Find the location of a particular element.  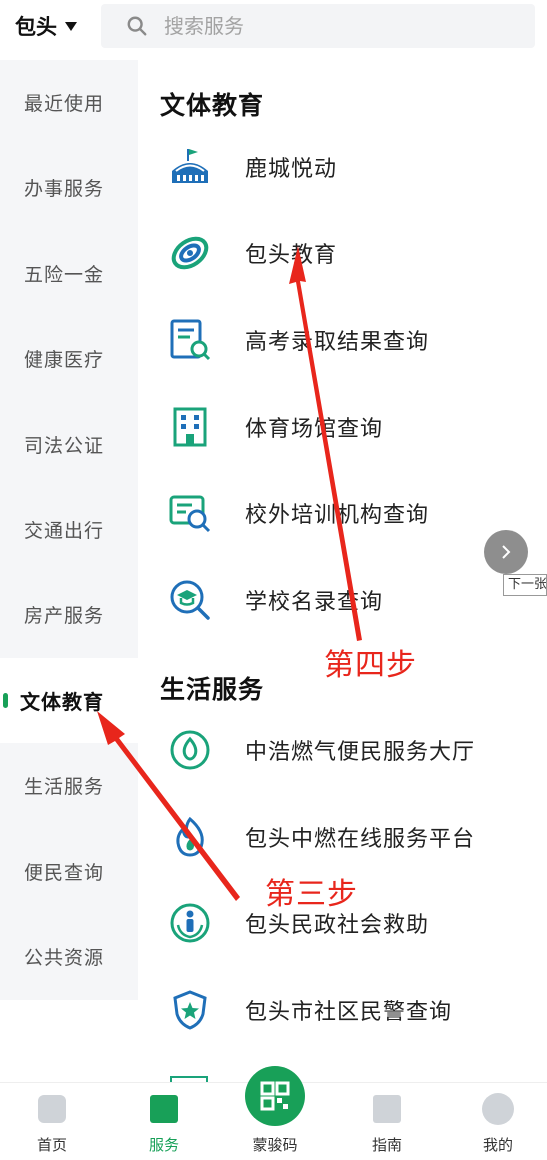

header: 包头 is located at coordinates (273, 29).